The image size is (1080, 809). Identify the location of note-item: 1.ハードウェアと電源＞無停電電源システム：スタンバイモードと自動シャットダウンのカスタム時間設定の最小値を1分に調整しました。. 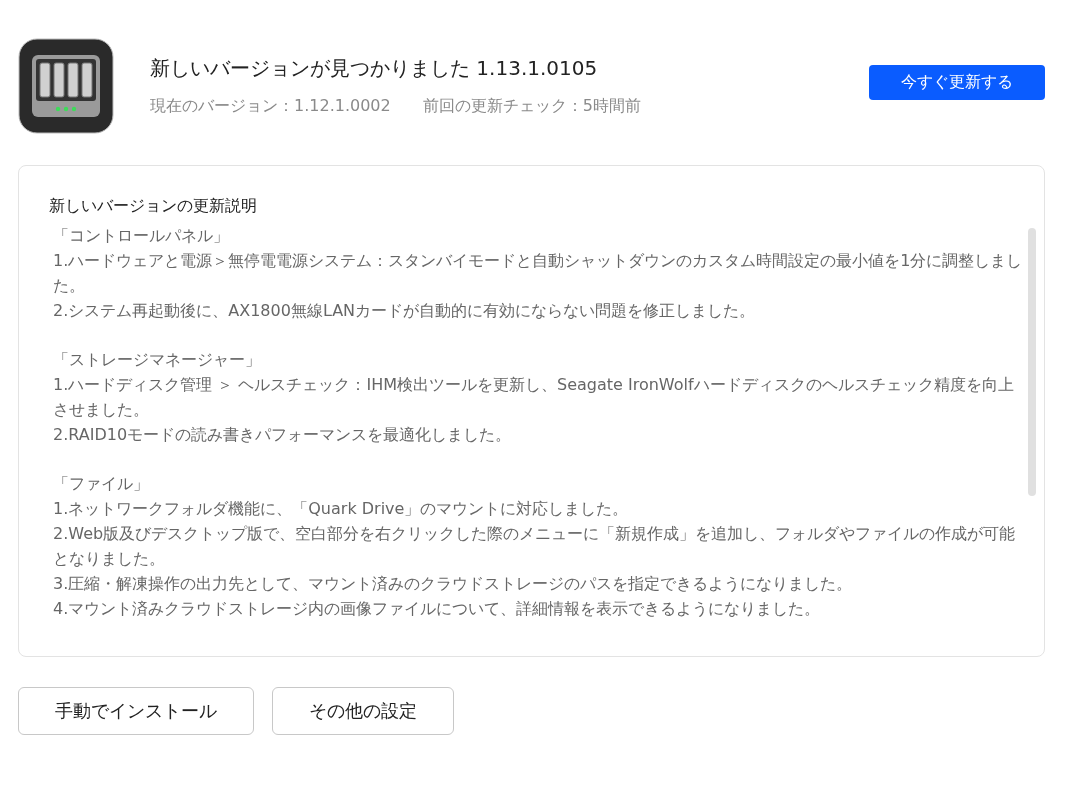
(538, 273).